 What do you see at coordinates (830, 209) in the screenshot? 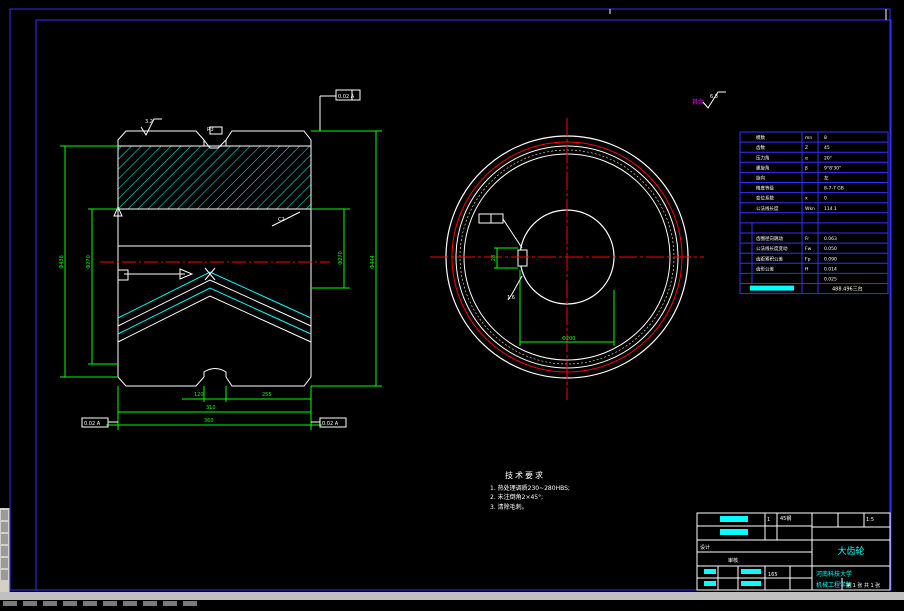
I see `param-value: 114.1` at bounding box center [830, 209].